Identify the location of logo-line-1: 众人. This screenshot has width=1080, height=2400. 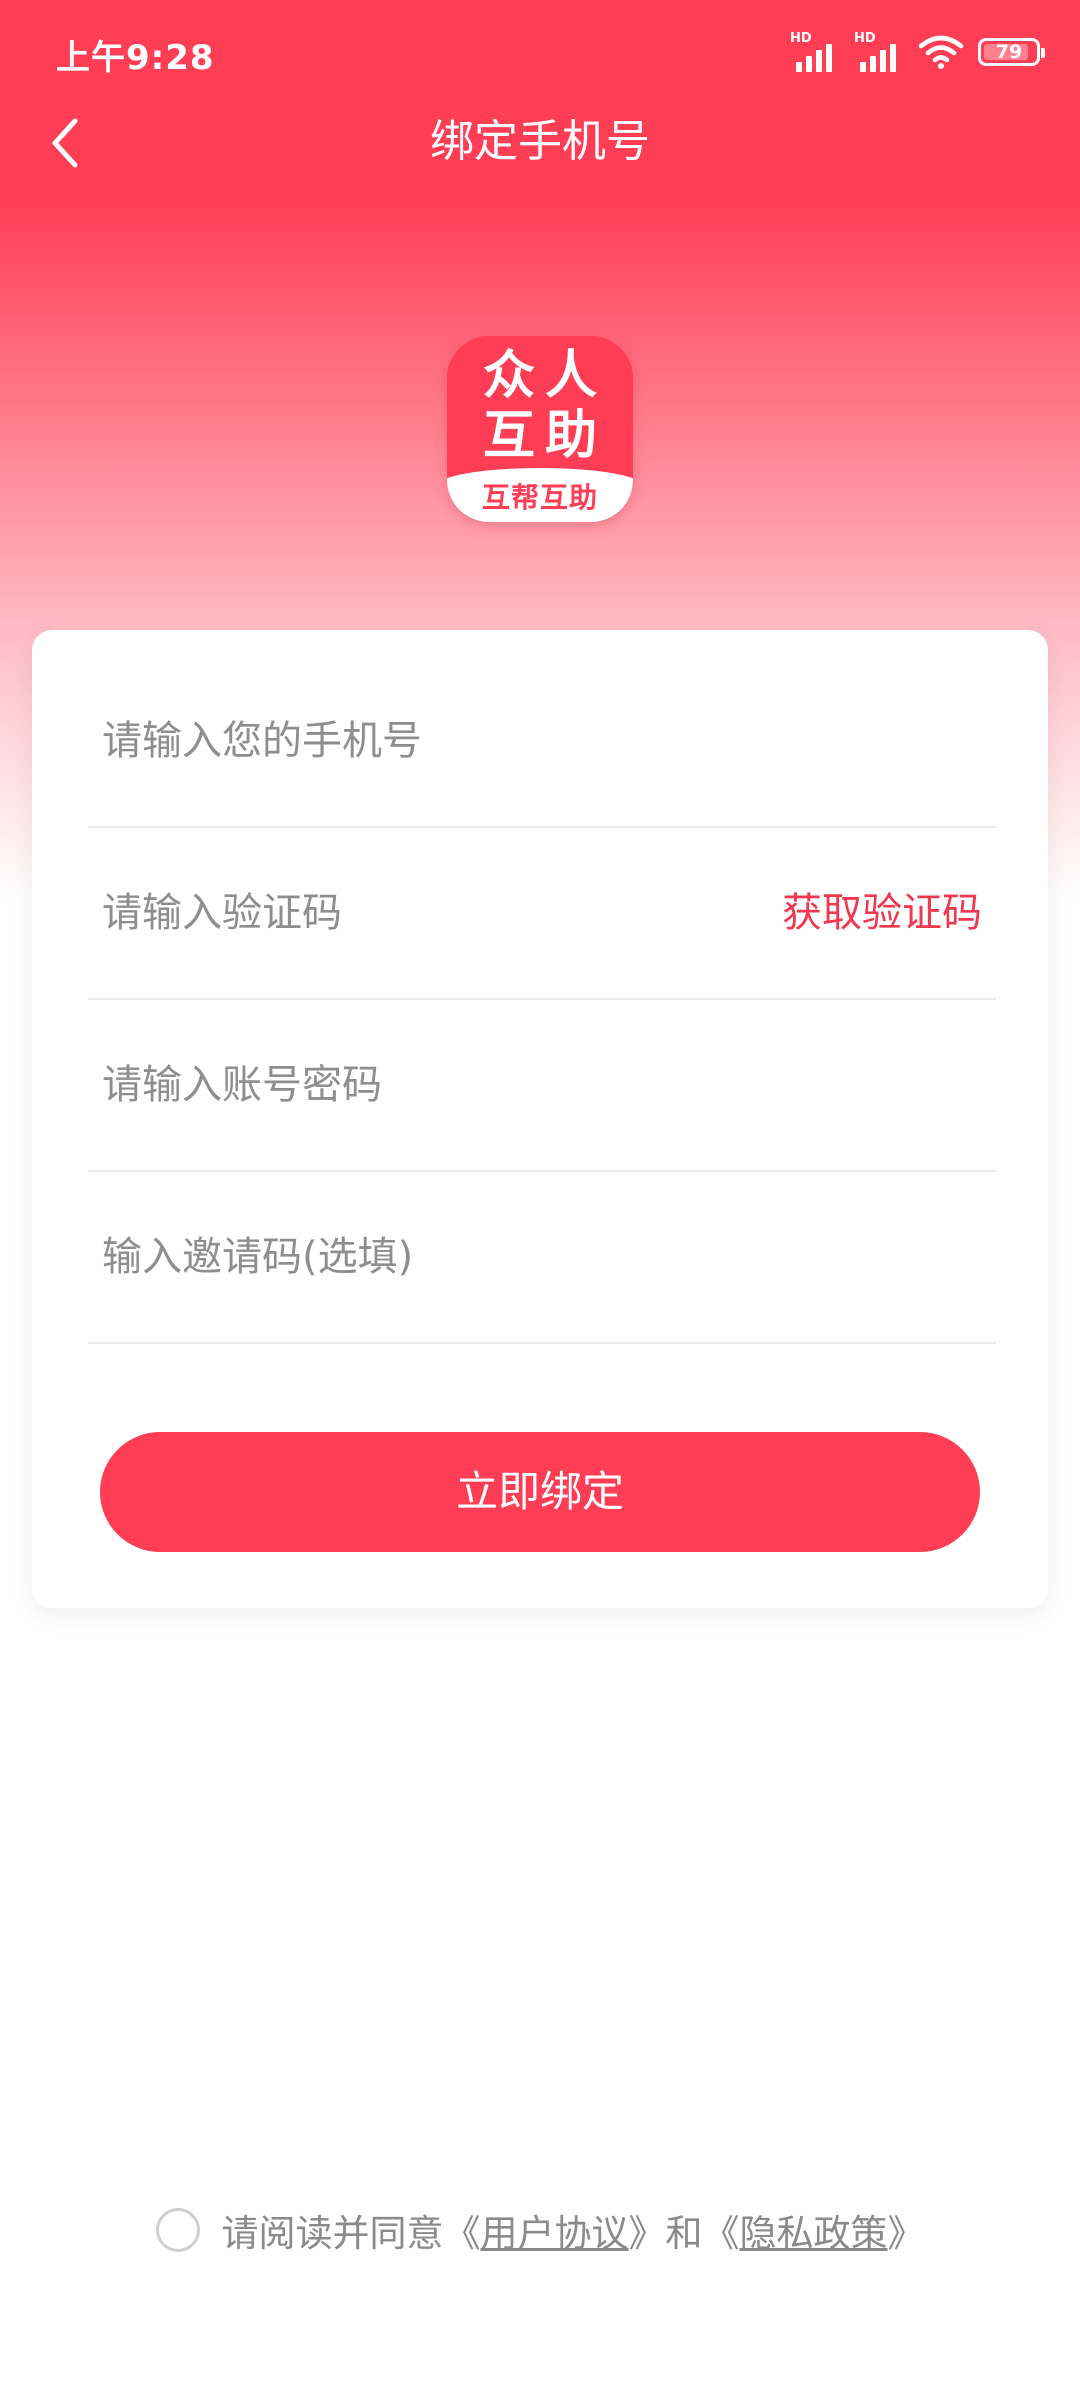
(544, 376).